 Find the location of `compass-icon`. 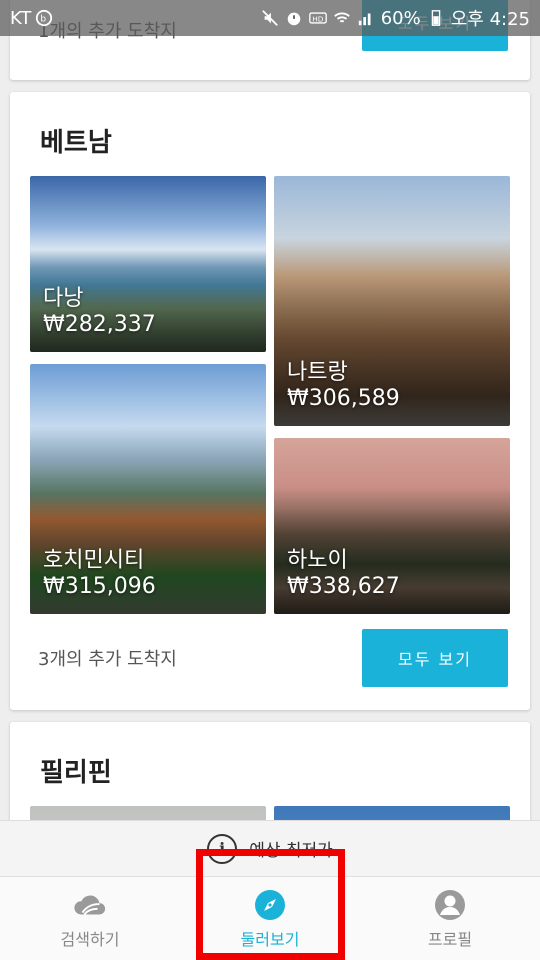

compass-icon is located at coordinates (270, 905).